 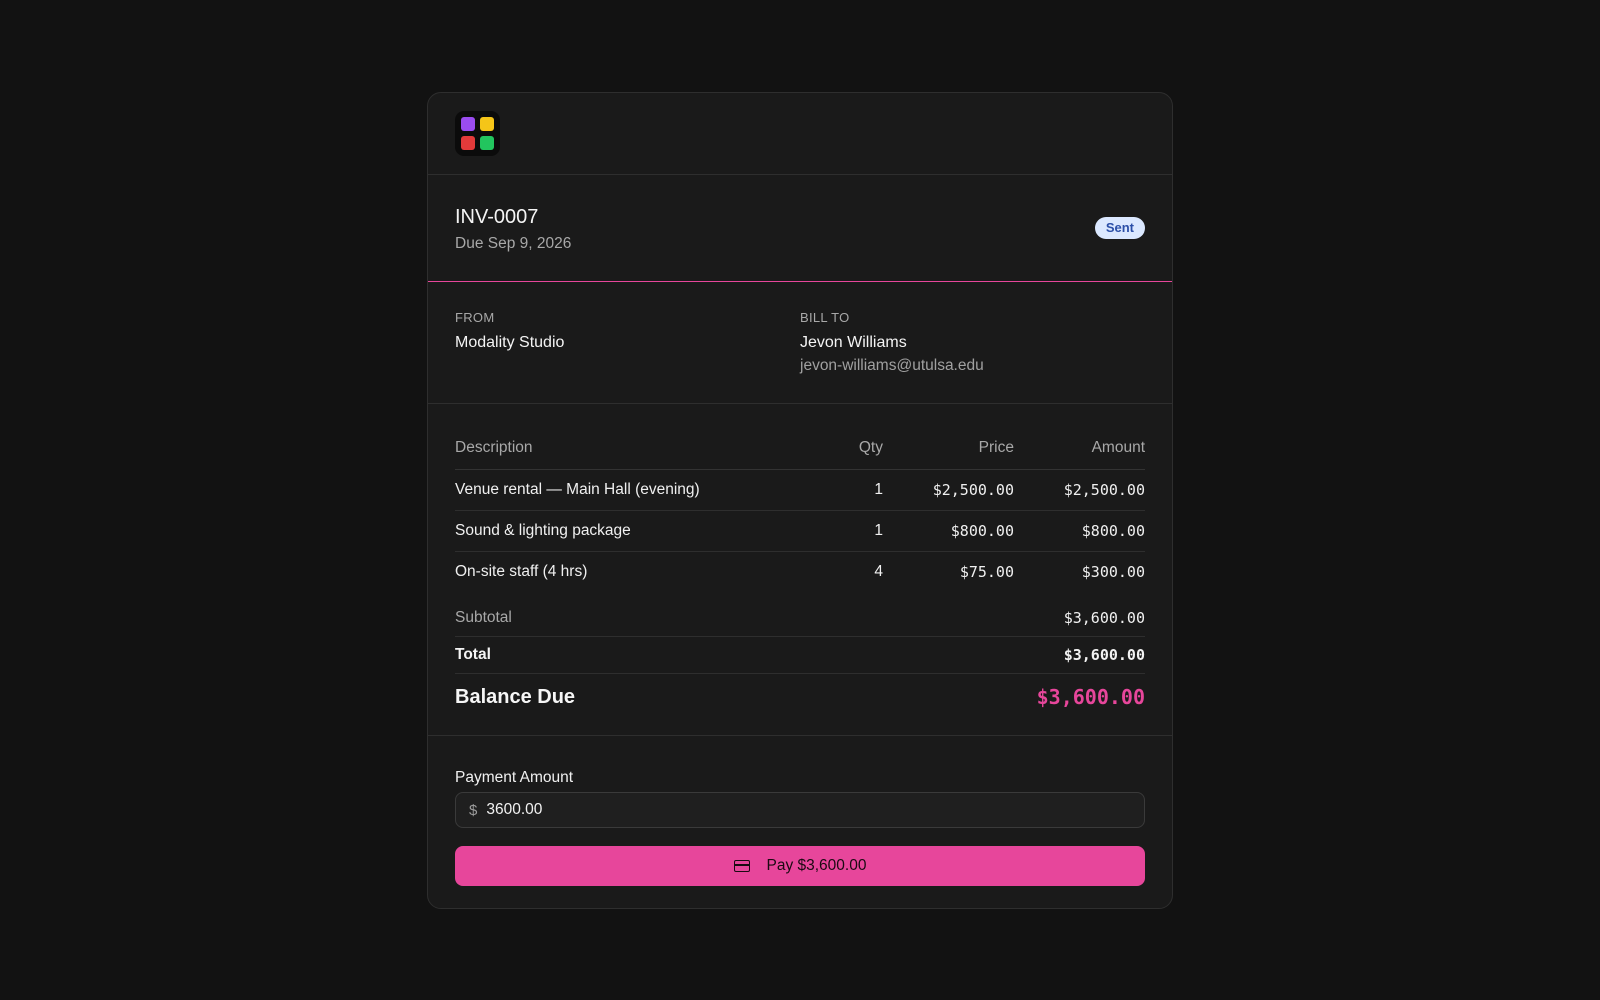 I want to click on invoice-due-date: Due Sep 9, 2026, so click(x=513, y=243).